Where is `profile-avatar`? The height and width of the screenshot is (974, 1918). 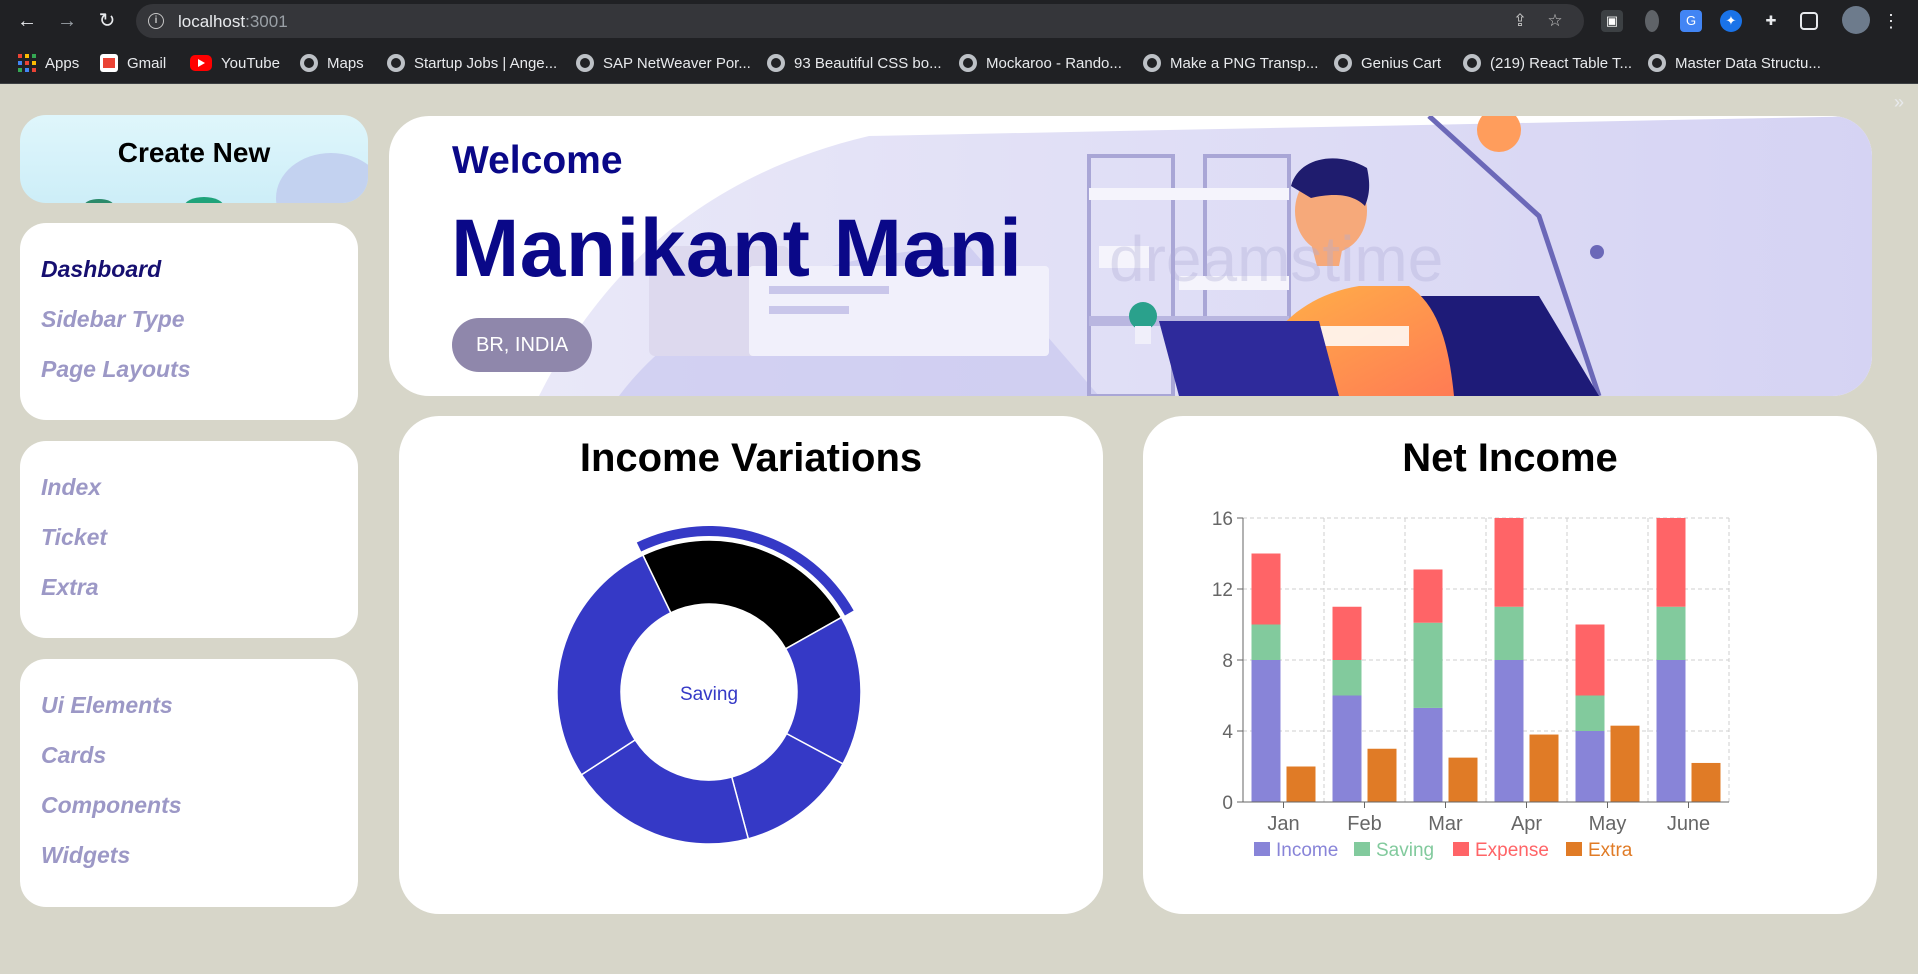 profile-avatar is located at coordinates (1856, 20).